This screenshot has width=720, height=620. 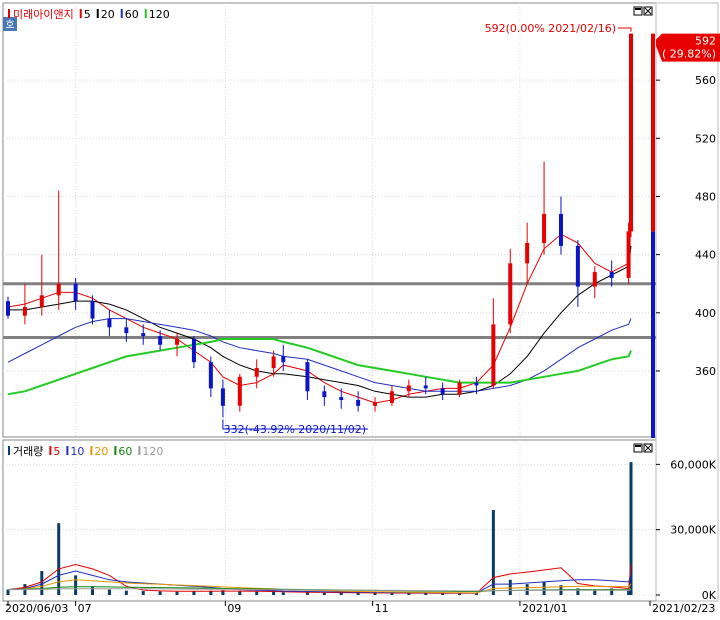 What do you see at coordinates (125, 451) in the screenshot?
I see `volume-legend-label-60: 60` at bounding box center [125, 451].